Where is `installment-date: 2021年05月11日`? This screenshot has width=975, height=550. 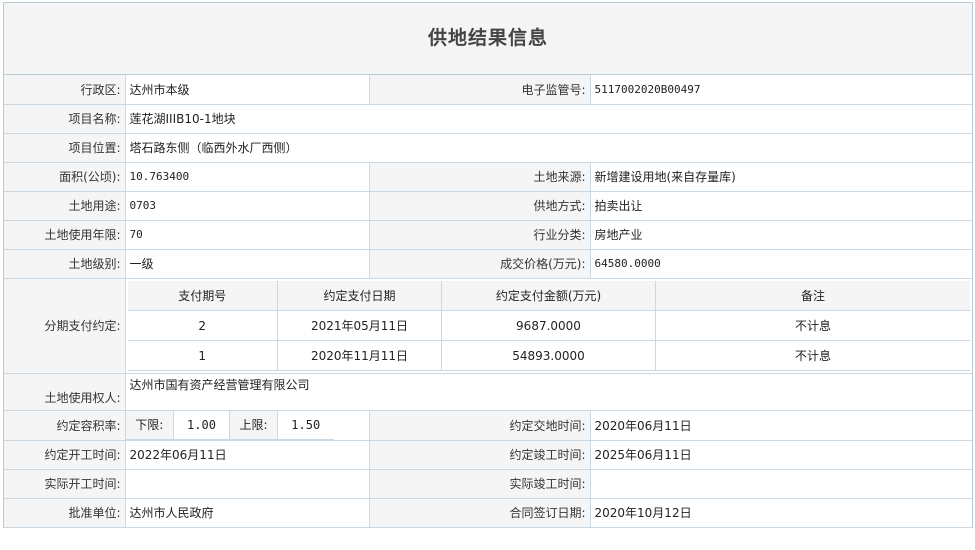
installment-date: 2021年05月11日 is located at coordinates (359, 325).